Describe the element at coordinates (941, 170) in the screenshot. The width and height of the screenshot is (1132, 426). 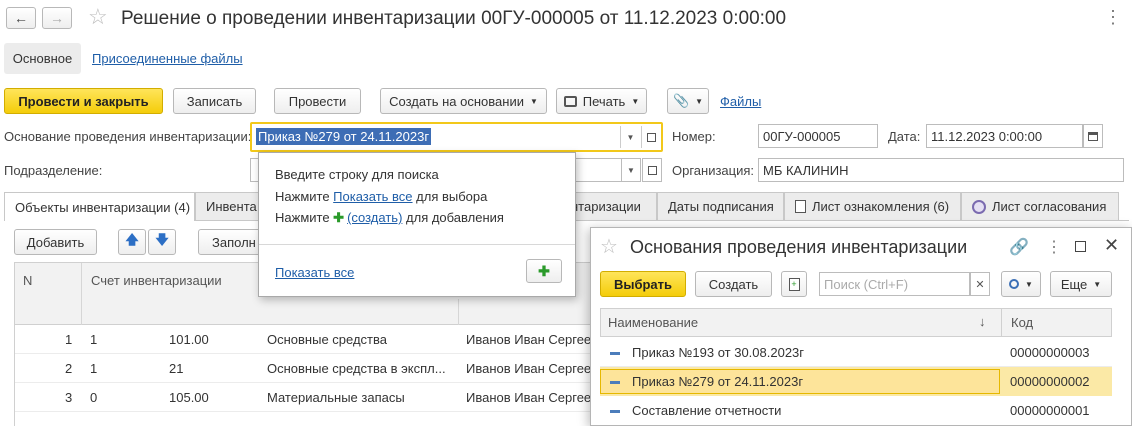
I see `org-field: МБ КАЛИНИН` at that location.